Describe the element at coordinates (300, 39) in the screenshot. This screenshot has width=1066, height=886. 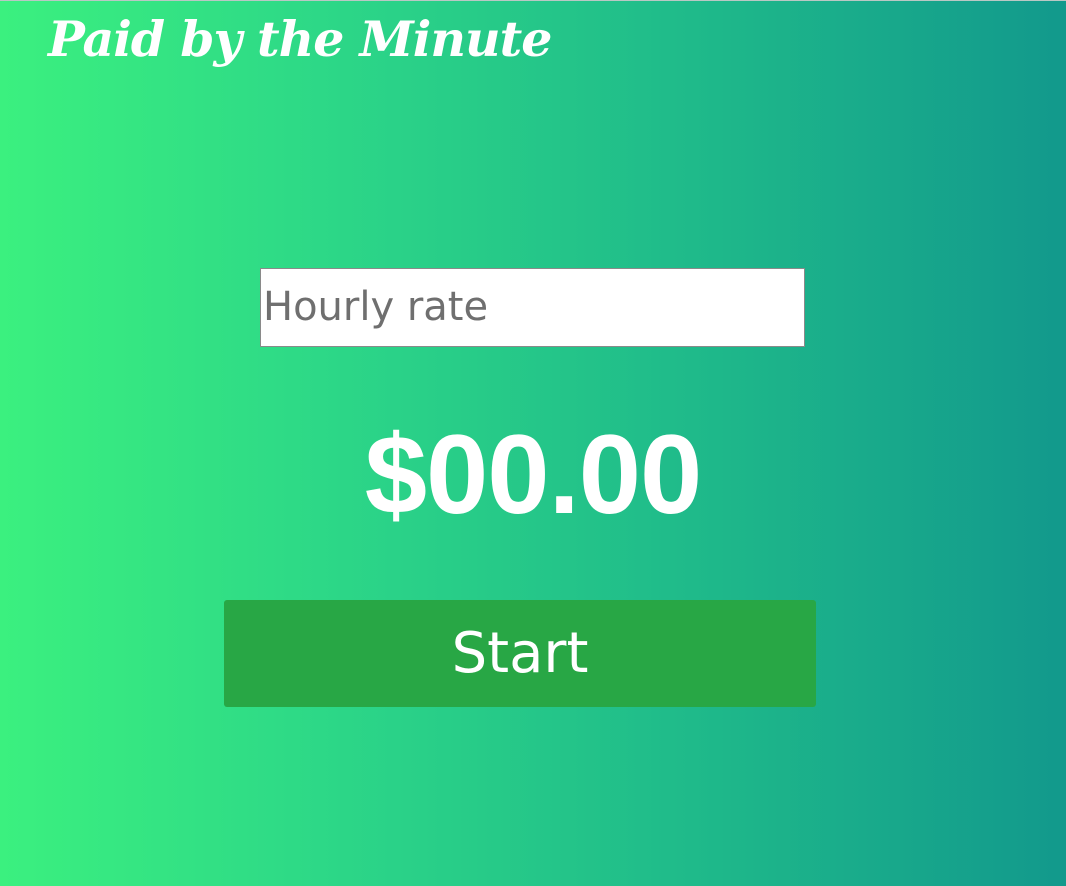
I see `app-title: Paid by the Minute` at that location.